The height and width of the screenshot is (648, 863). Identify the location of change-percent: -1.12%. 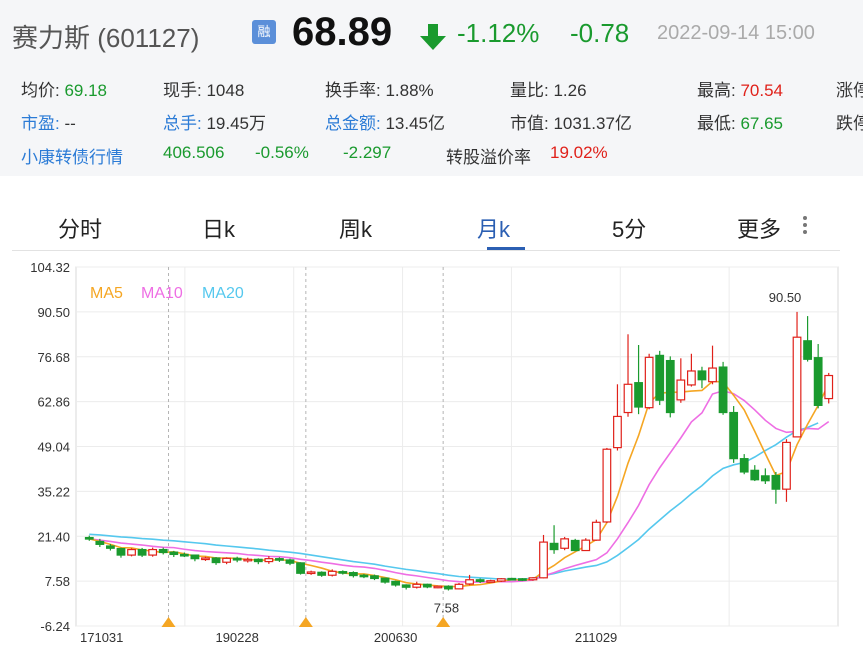
(498, 33).